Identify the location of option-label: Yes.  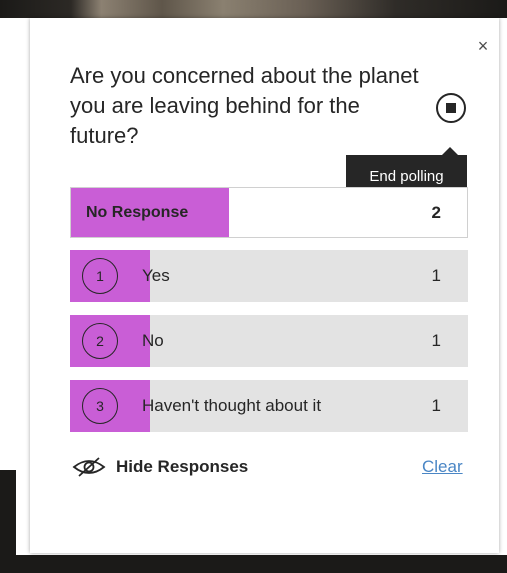
(156, 275).